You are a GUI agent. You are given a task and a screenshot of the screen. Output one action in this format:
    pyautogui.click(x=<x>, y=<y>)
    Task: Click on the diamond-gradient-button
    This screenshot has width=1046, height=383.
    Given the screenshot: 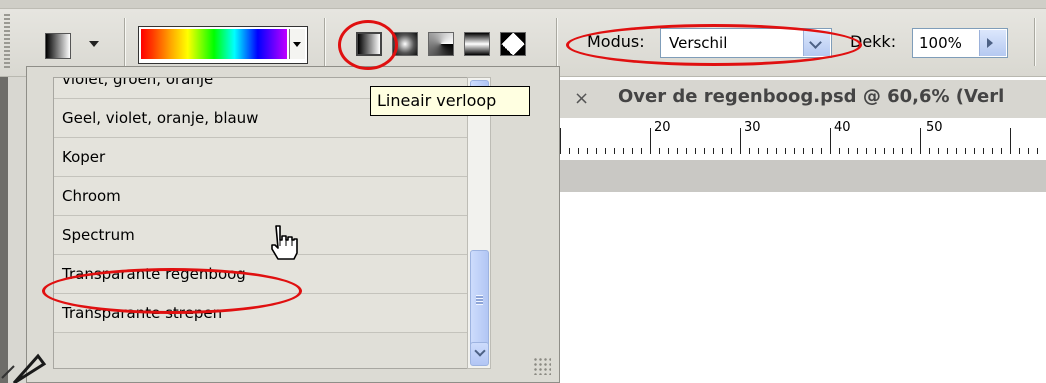 What is the action you would take?
    pyautogui.click(x=513, y=44)
    